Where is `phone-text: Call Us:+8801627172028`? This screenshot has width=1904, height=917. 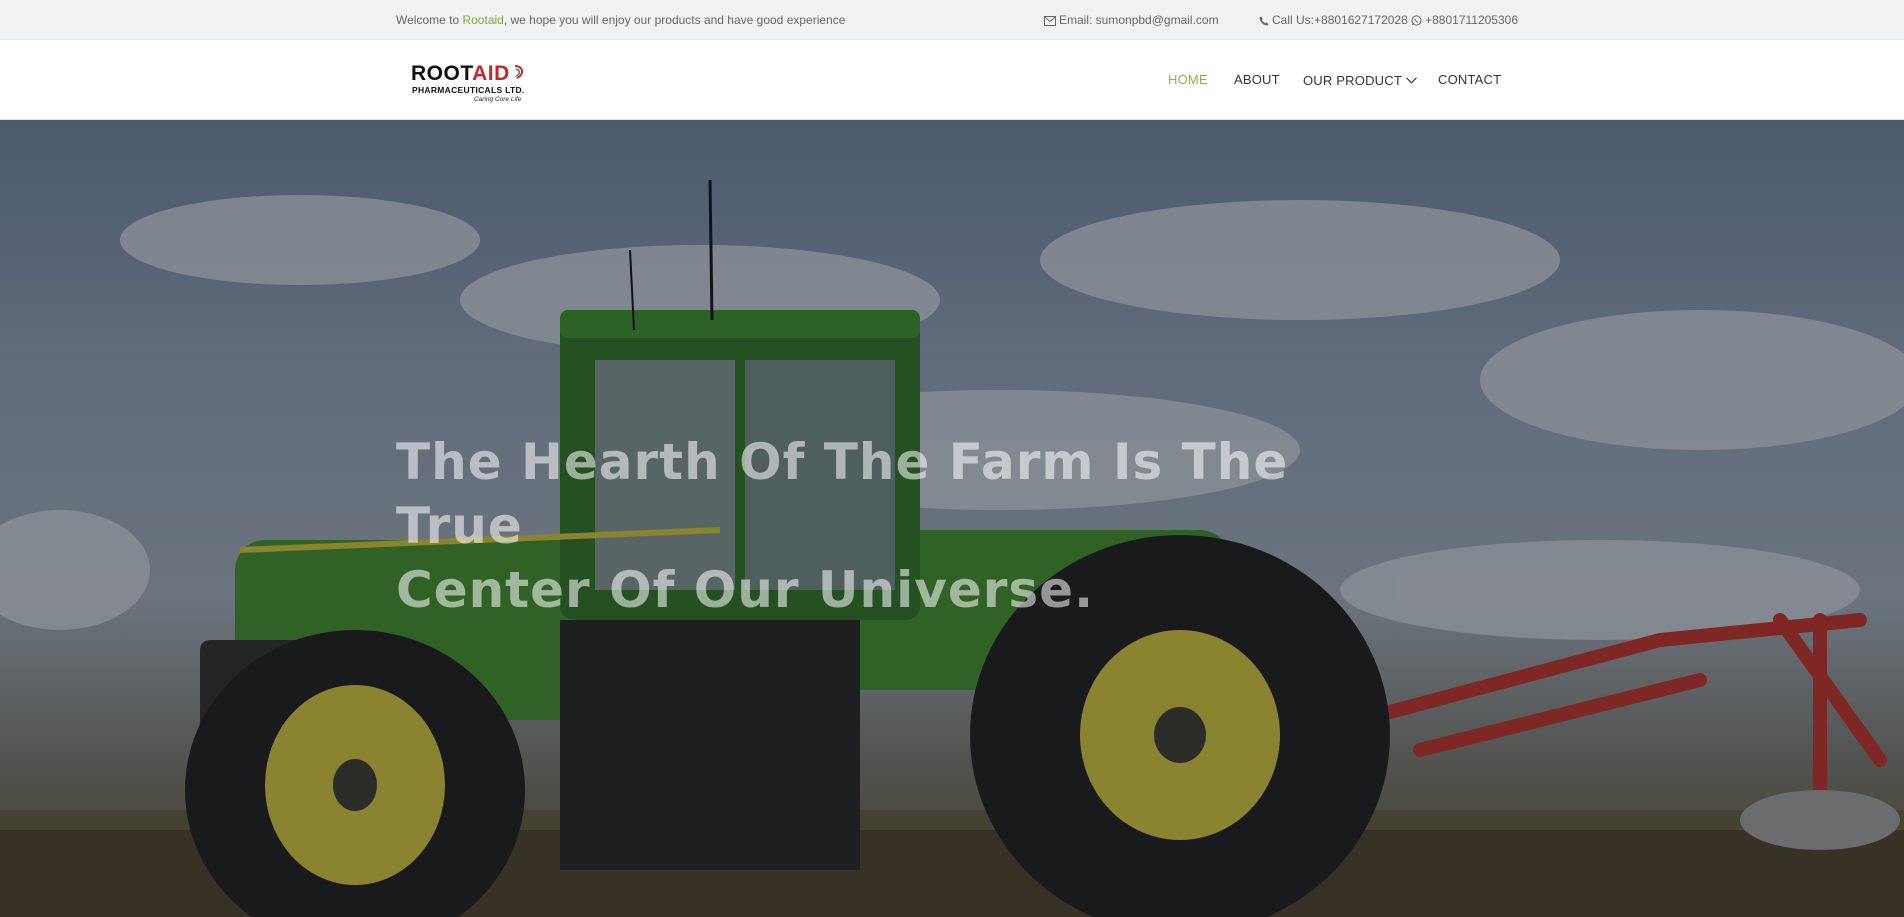
phone-text: Call Us:+8801627172028 is located at coordinates (1340, 20).